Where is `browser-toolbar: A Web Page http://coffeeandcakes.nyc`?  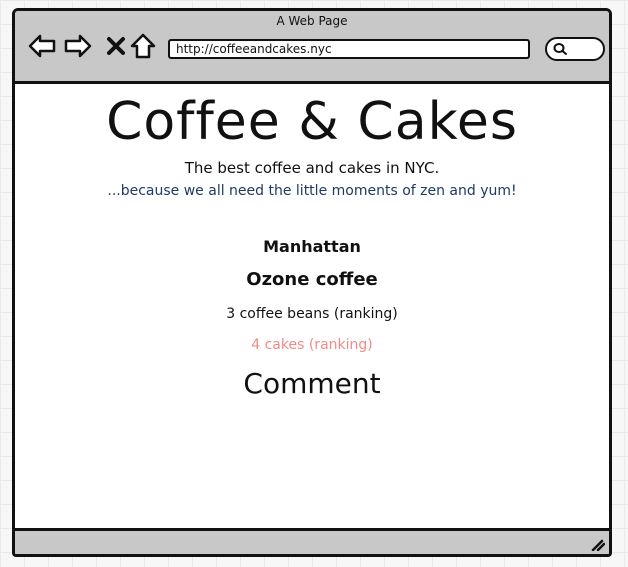
browser-toolbar: A Web Page http://coffeeandcakes.nyc is located at coordinates (312, 47).